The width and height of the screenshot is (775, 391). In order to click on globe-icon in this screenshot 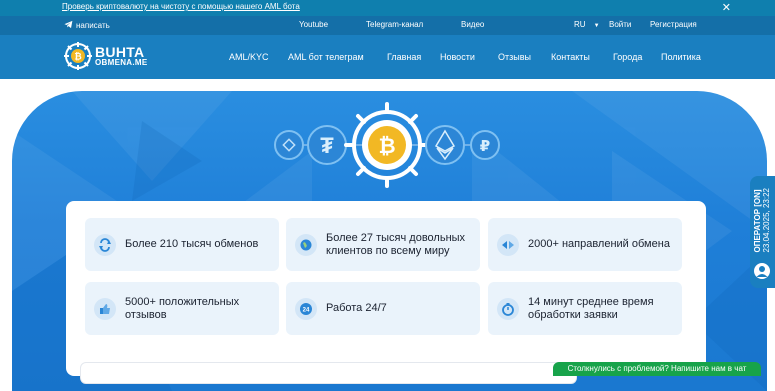, I will do `click(306, 244)`.